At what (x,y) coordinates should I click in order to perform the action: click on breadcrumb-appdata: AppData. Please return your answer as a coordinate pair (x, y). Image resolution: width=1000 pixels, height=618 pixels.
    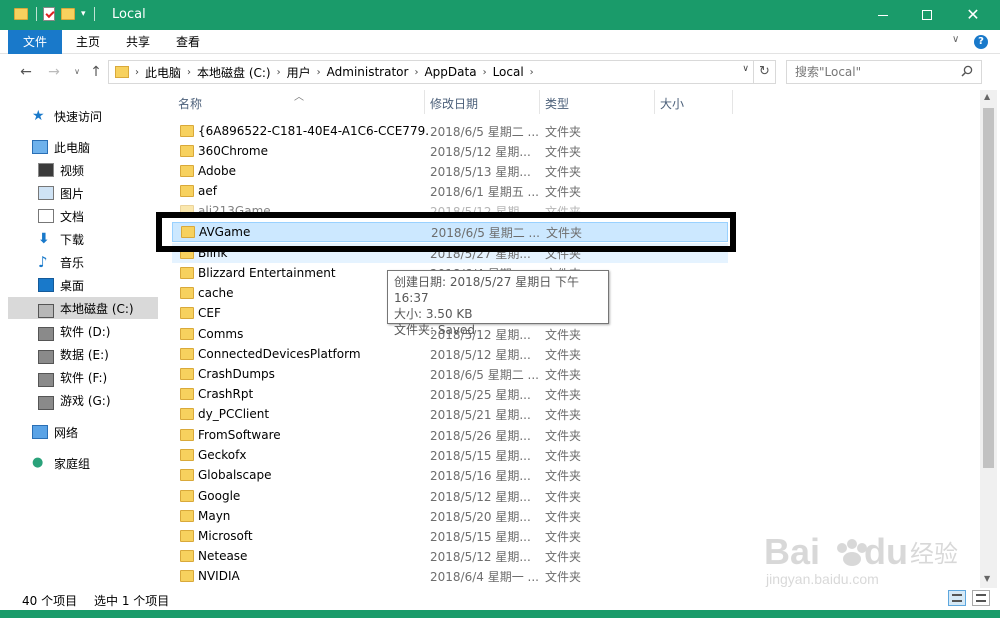
    Looking at the image, I should click on (450, 72).